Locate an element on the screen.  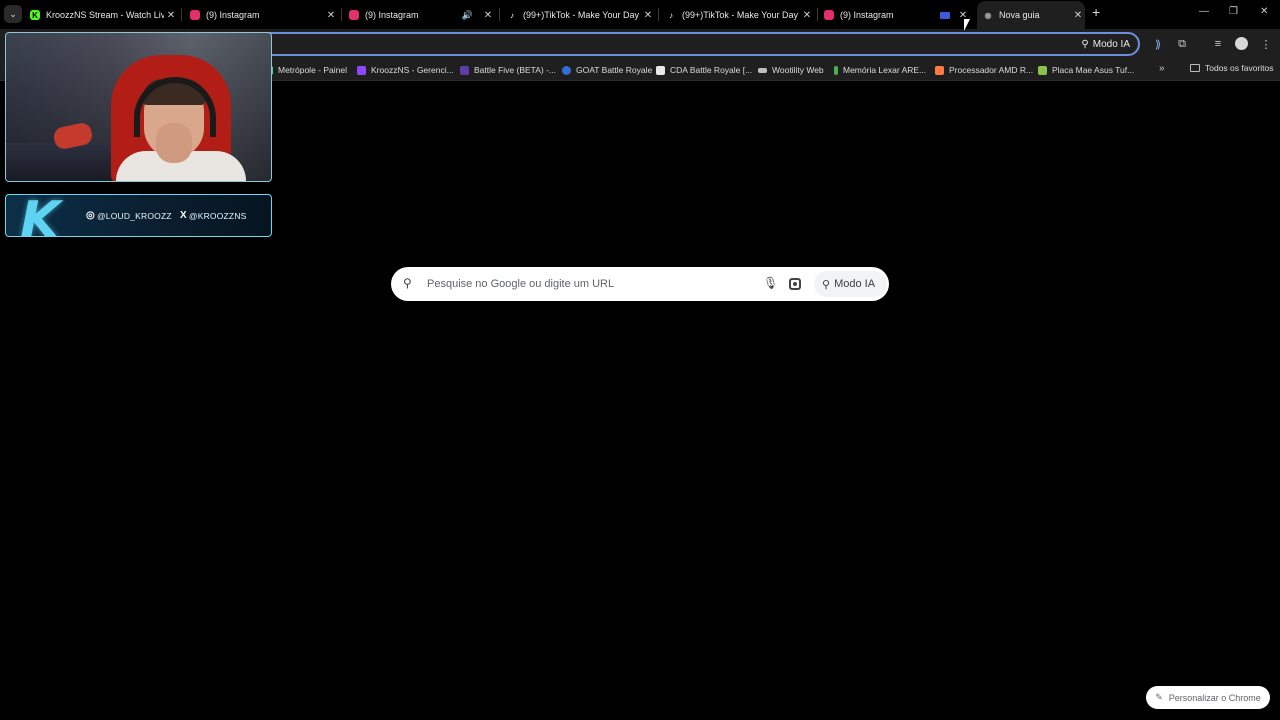
customize-label: Personalizar o Chrome is located at coordinates (1214, 697).